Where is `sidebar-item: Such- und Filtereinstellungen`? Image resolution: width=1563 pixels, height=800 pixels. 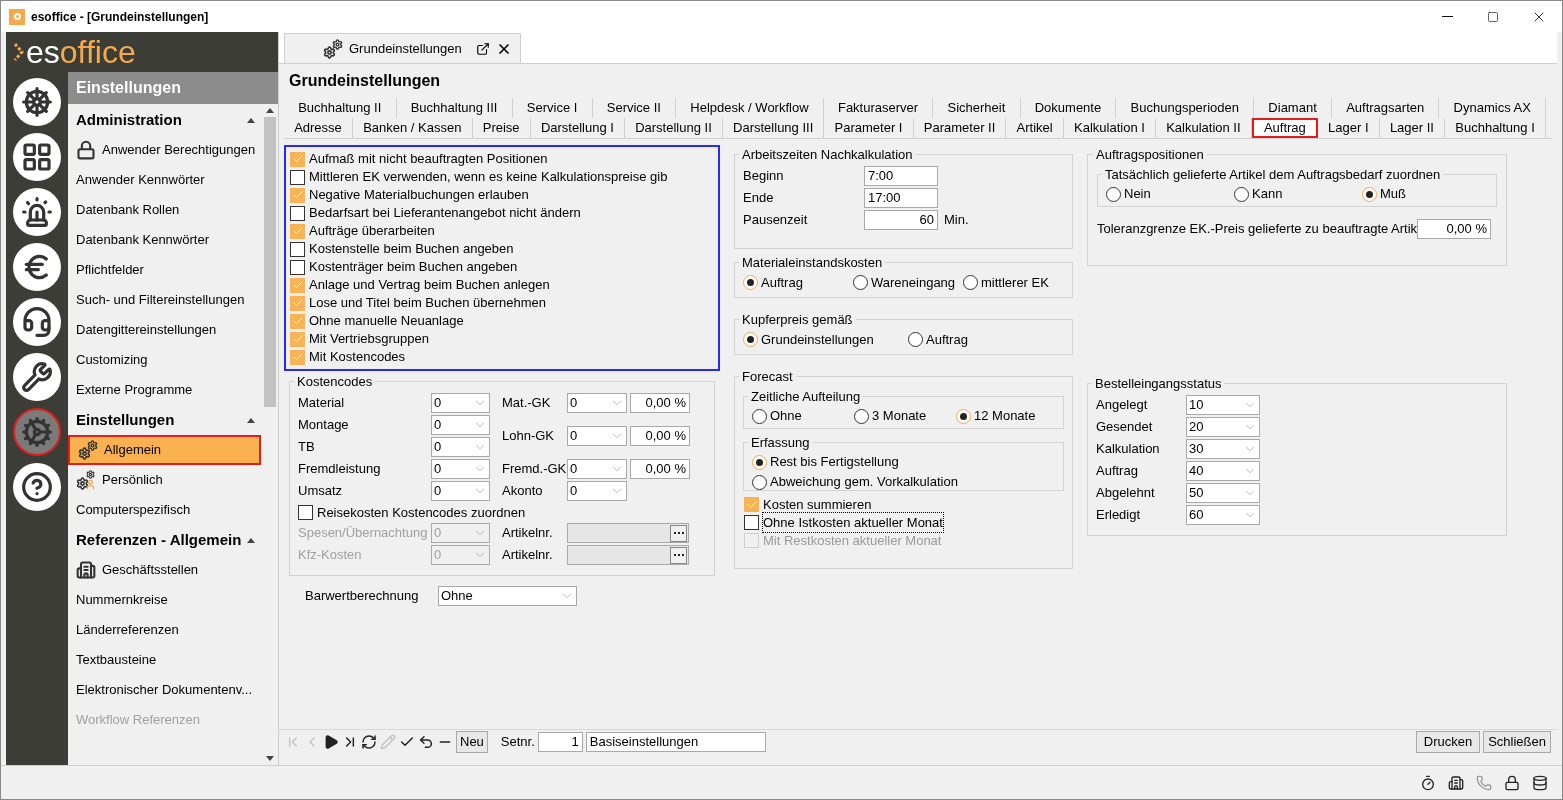 sidebar-item: Such- und Filtereinstellungen is located at coordinates (164, 300).